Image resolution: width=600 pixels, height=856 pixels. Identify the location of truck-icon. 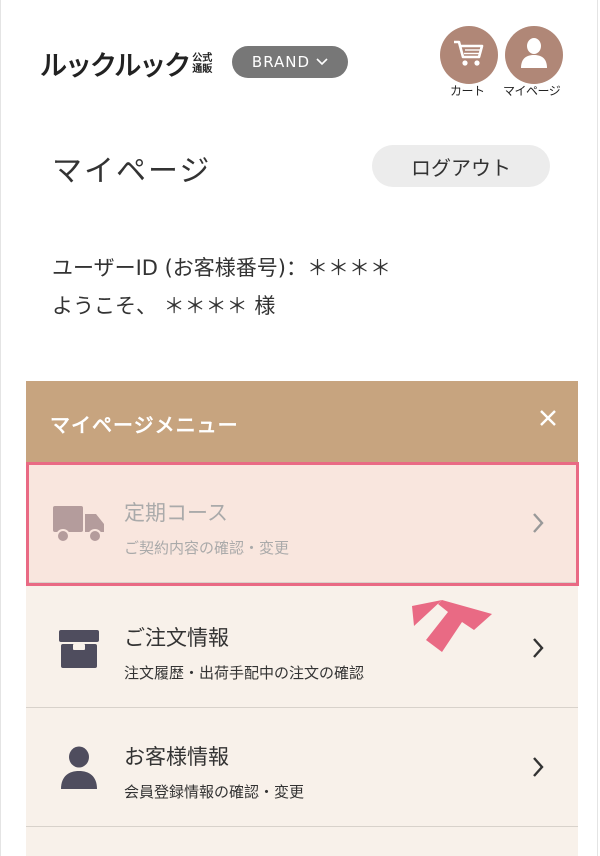
(79, 524).